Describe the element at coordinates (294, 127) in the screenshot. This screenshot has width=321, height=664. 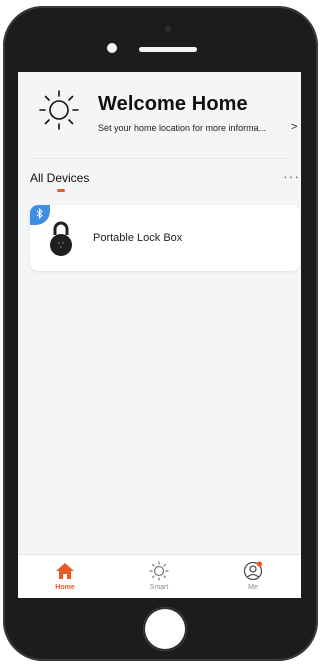
I see `chevron-right-icon: >` at that location.